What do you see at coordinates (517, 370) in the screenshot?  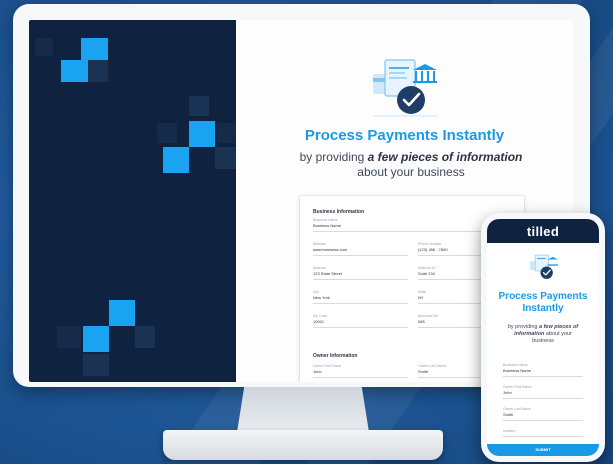 I see `field-value: Business Name` at bounding box center [517, 370].